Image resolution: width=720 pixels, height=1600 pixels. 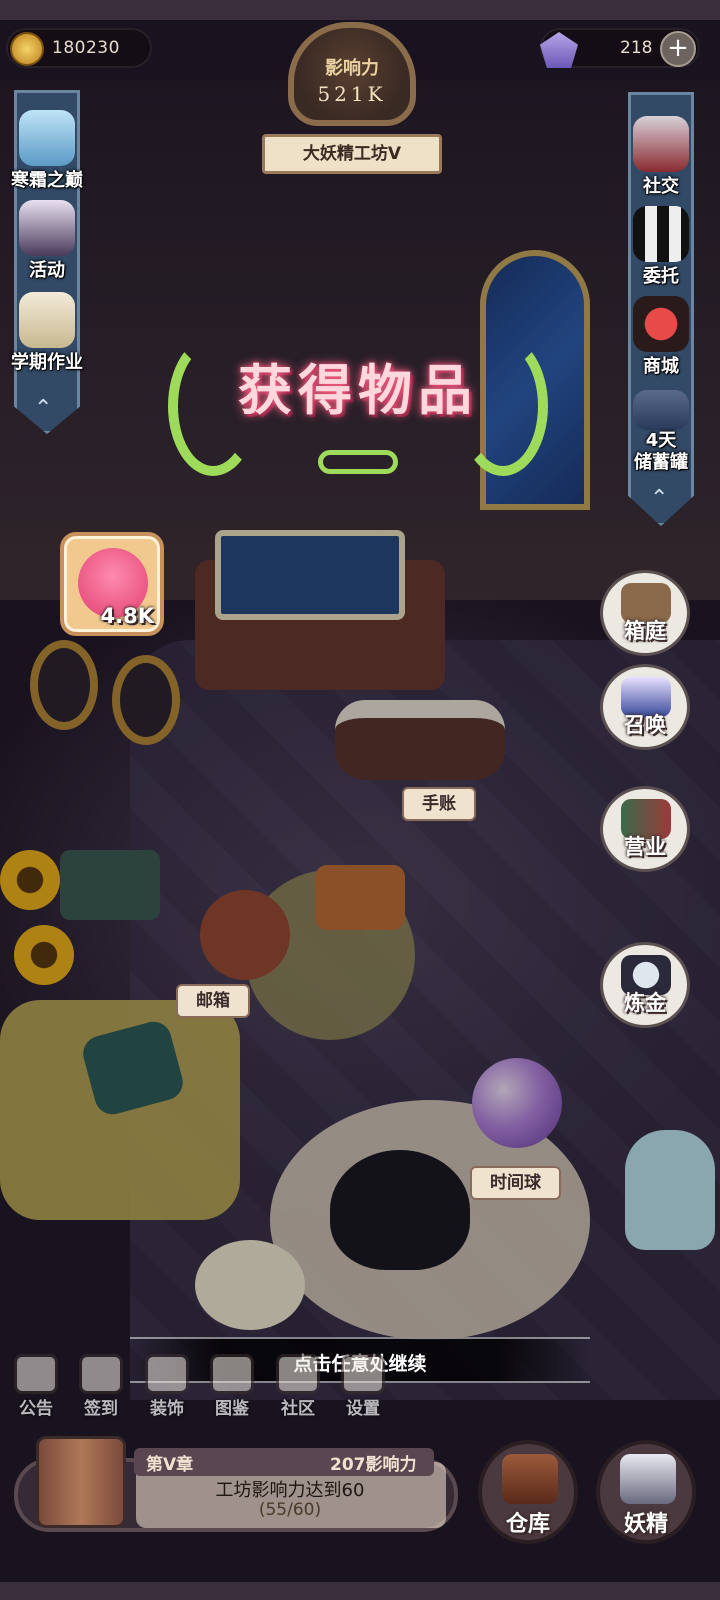 I want to click on menu-settings: 设置, so click(x=363, y=1386).